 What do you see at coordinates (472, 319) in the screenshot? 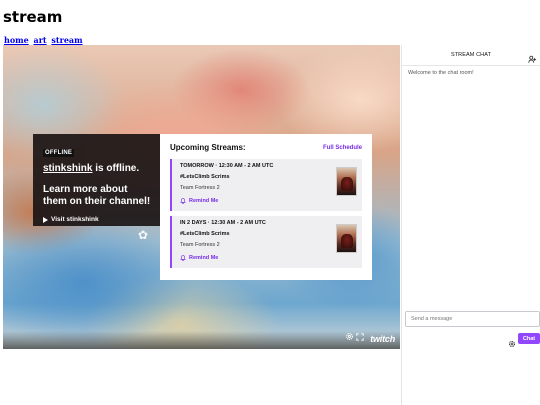
I see `chat-message-input` at bounding box center [472, 319].